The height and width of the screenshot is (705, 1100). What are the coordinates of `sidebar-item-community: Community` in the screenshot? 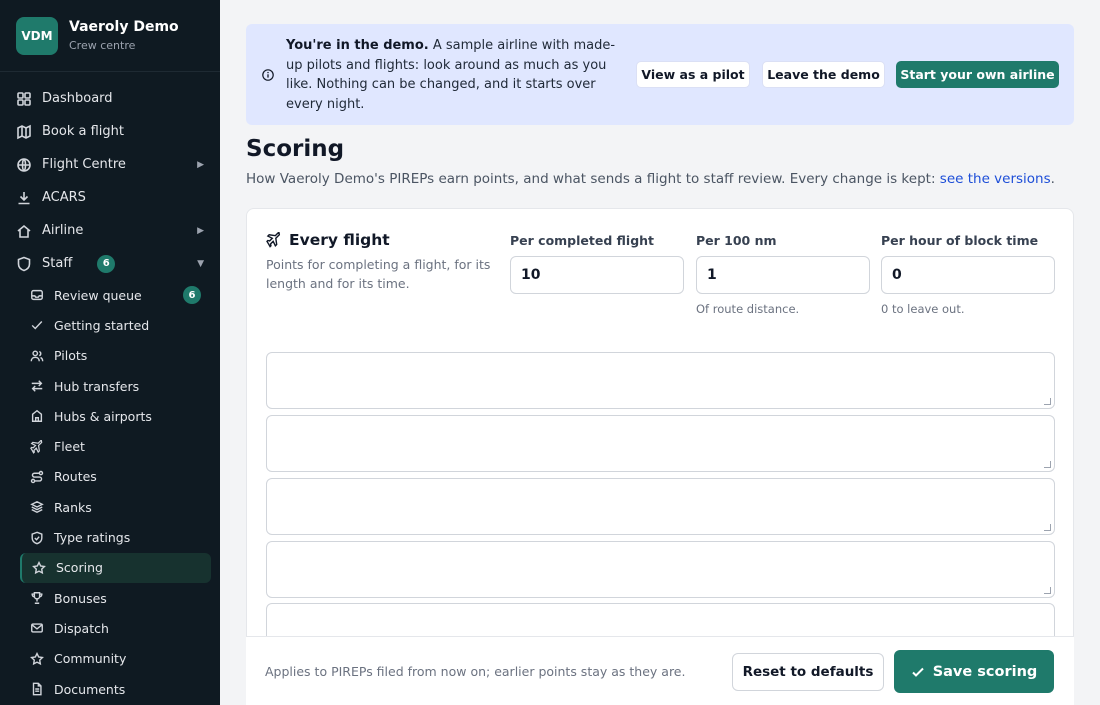 It's located at (115, 659).